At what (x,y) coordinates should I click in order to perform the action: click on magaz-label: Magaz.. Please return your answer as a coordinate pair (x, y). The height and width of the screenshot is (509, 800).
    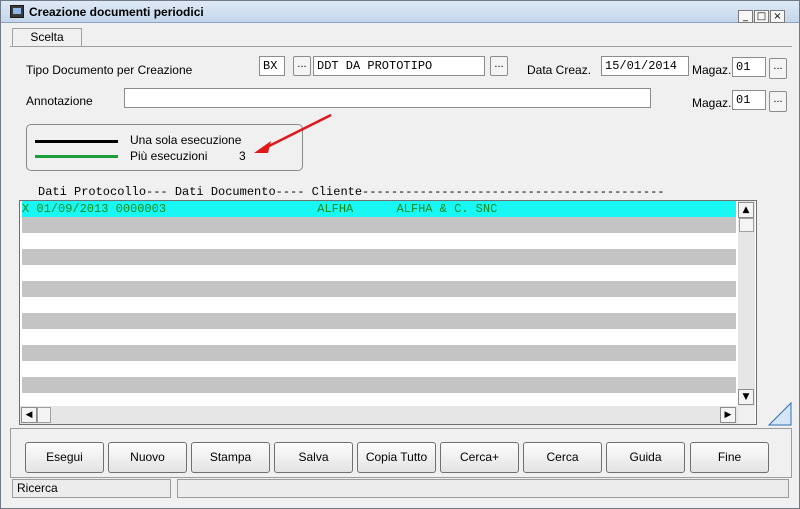
    Looking at the image, I should click on (712, 70).